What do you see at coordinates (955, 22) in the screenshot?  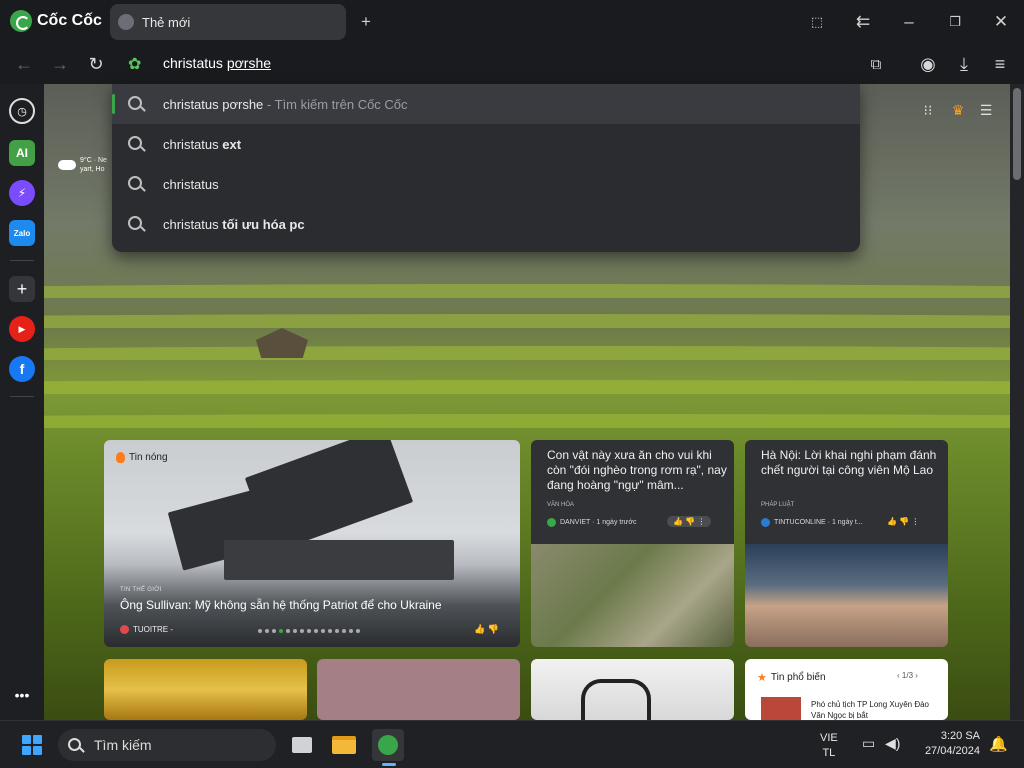 I see `maximize-button: ❐` at bounding box center [955, 22].